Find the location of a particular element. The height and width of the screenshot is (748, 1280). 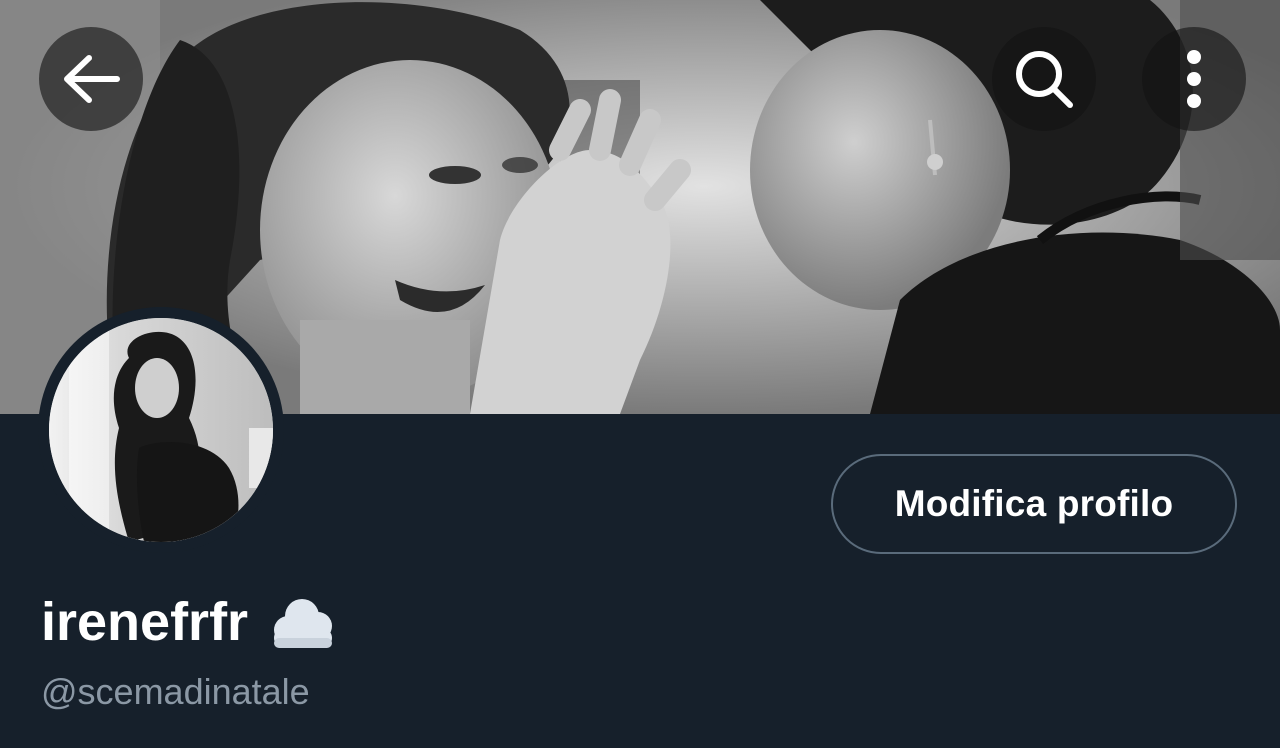

search-button is located at coordinates (1044, 79).